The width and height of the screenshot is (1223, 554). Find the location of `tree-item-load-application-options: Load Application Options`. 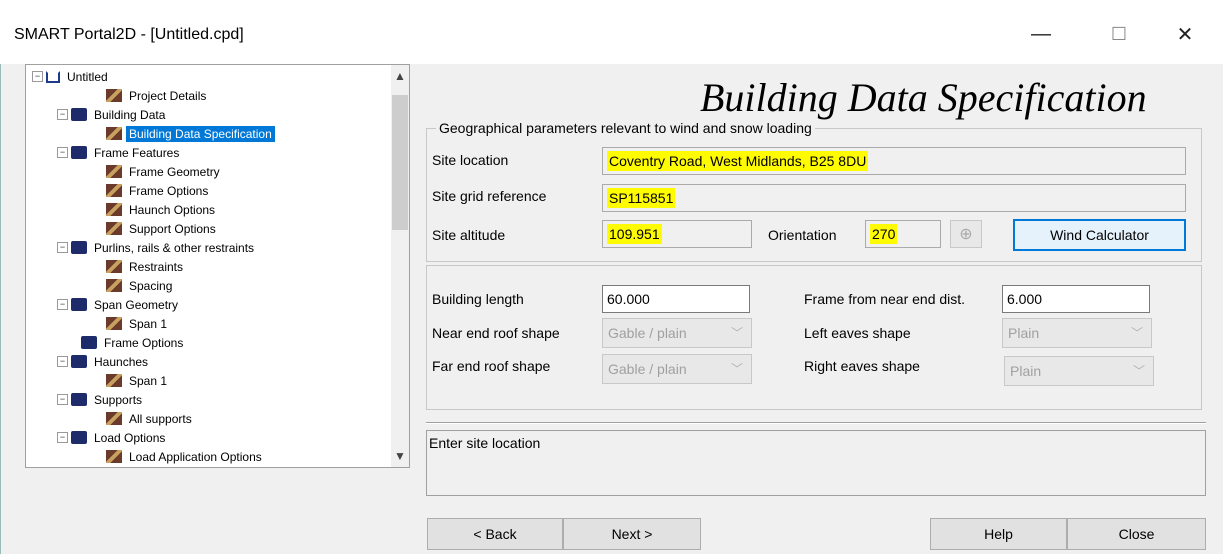

tree-item-load-application-options: Load Application Options is located at coordinates (185, 456).